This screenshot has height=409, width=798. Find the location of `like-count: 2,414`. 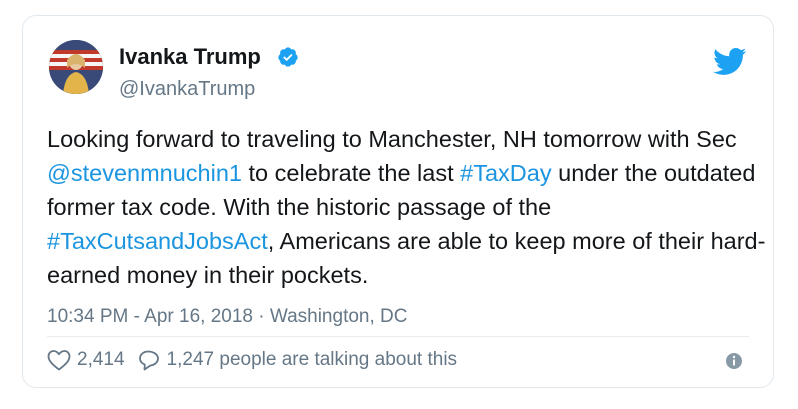

like-count: 2,414 is located at coordinates (101, 359).